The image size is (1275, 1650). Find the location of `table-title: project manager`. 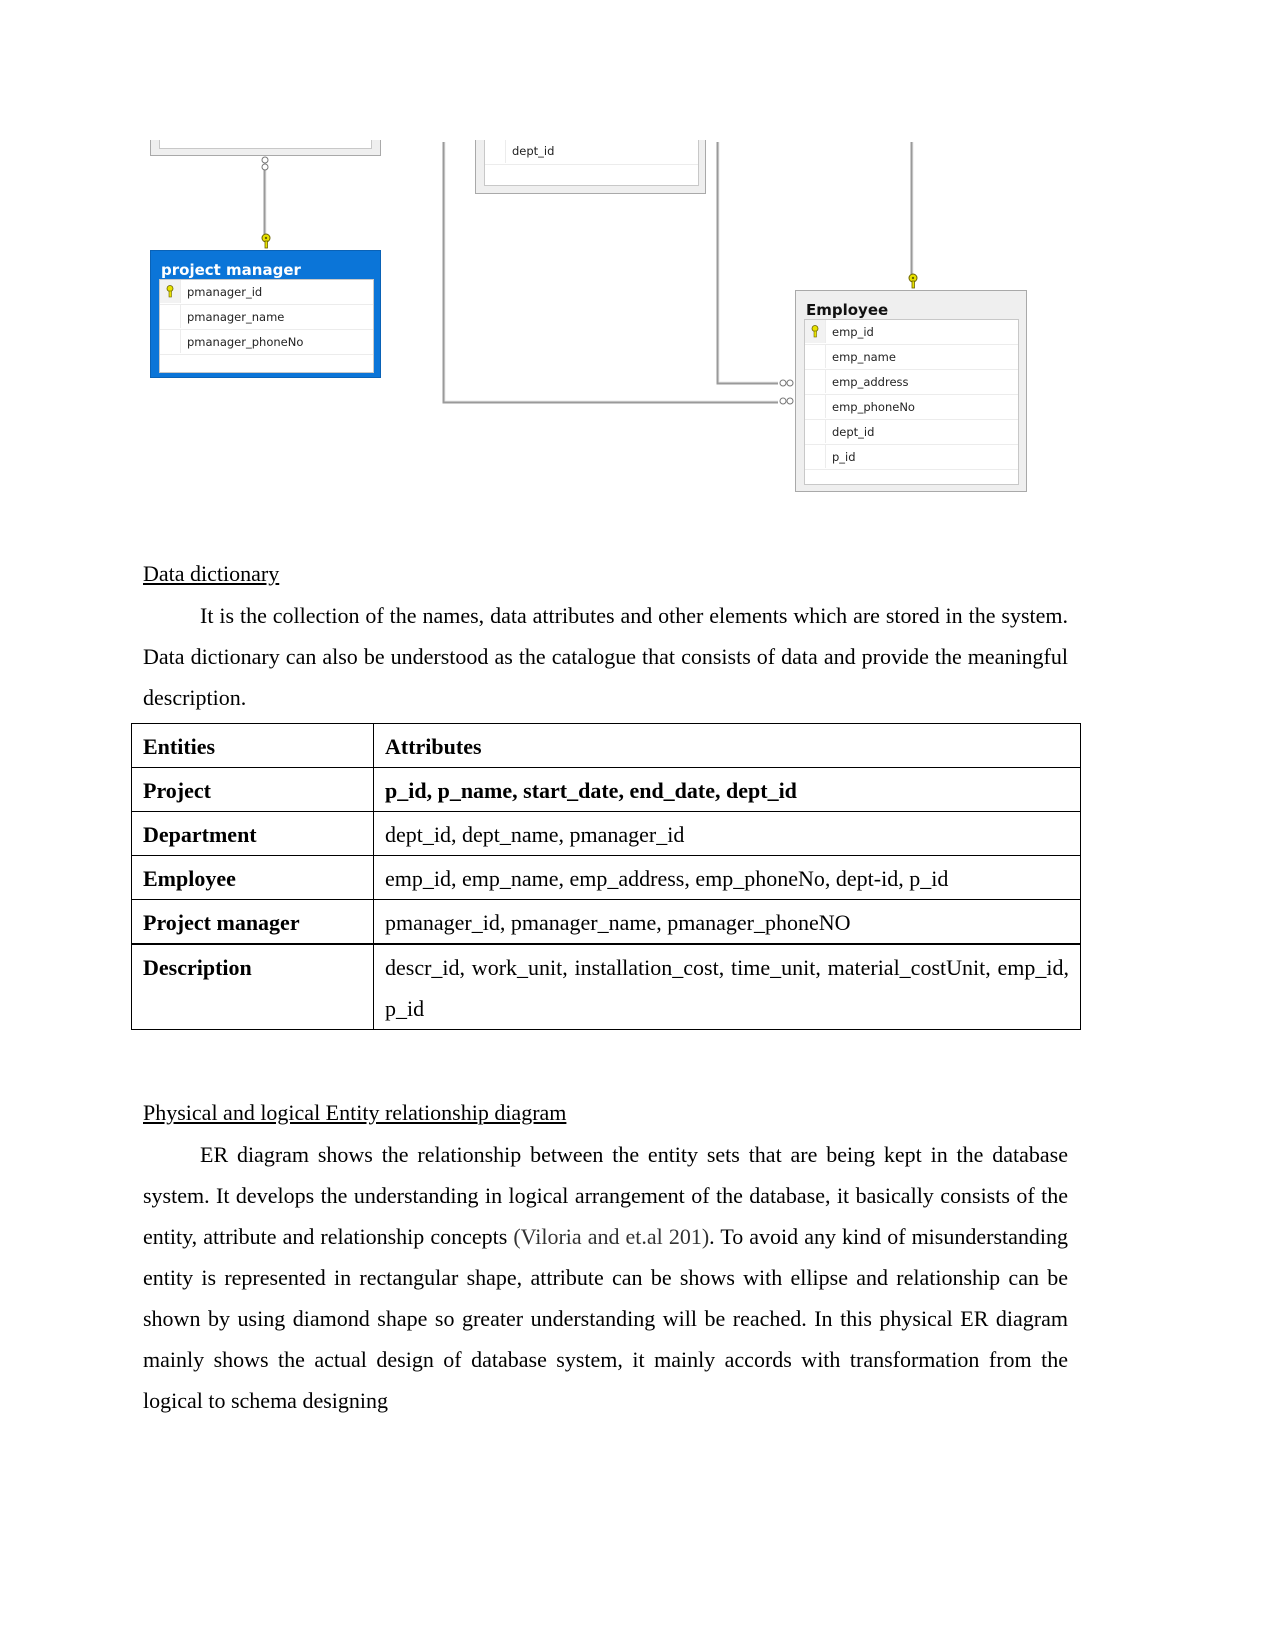

table-title: project manager is located at coordinates (231, 270).